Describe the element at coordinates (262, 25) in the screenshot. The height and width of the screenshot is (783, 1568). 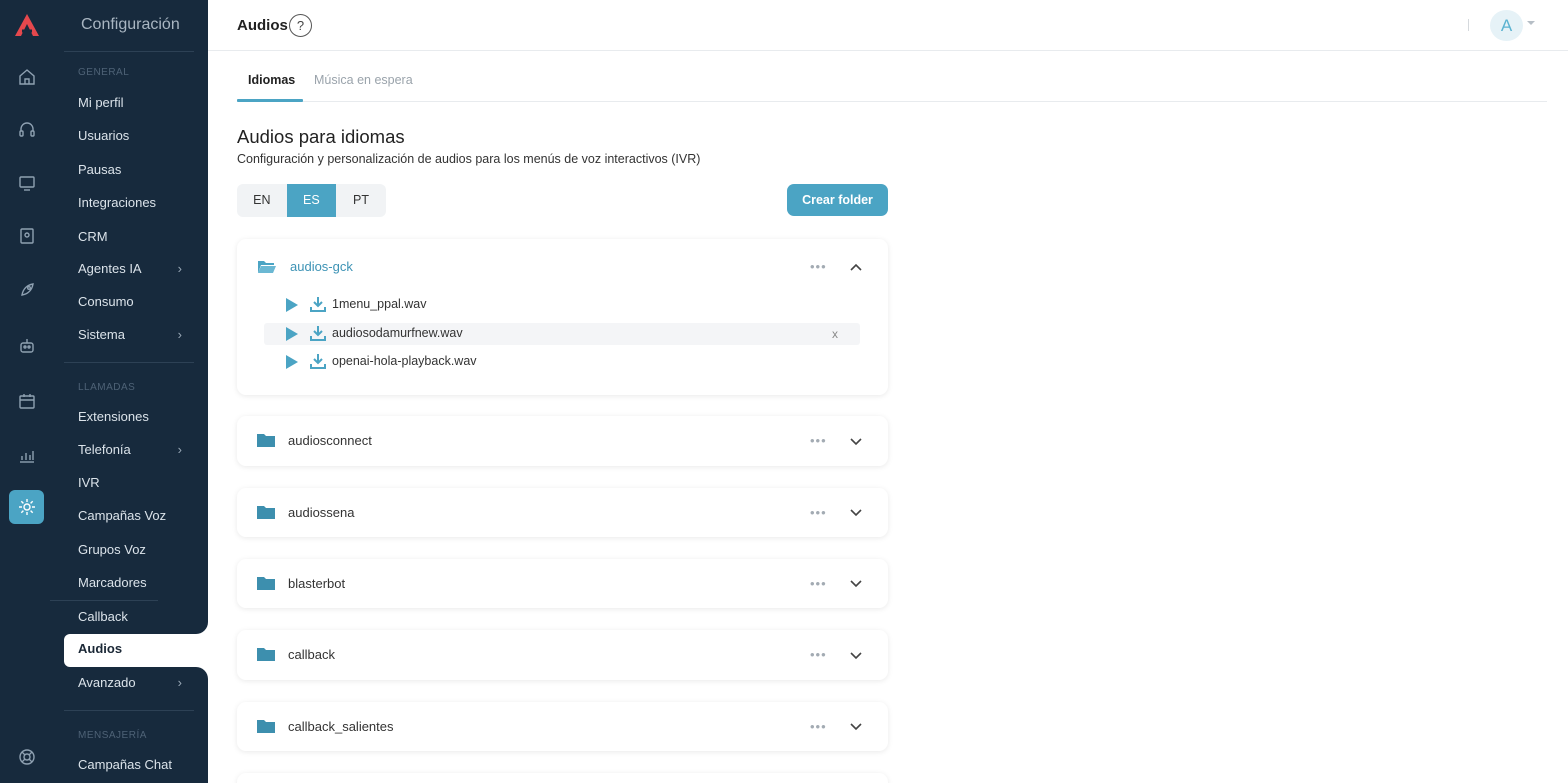
I see `page-title: Audios` at that location.